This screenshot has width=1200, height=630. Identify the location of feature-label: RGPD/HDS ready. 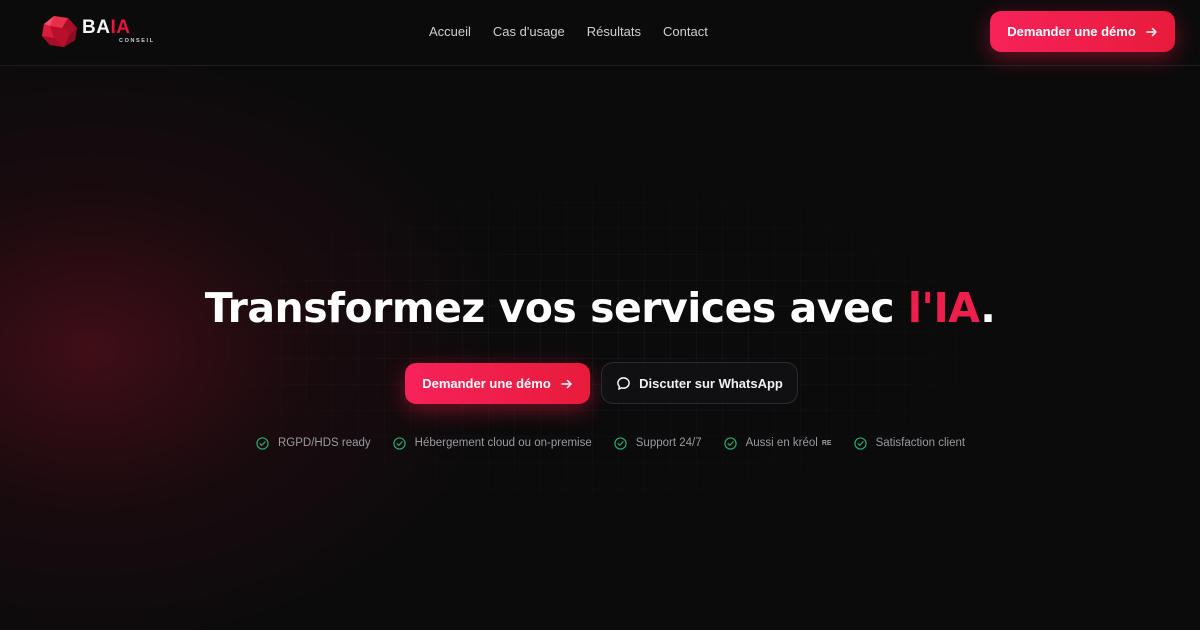
(324, 443).